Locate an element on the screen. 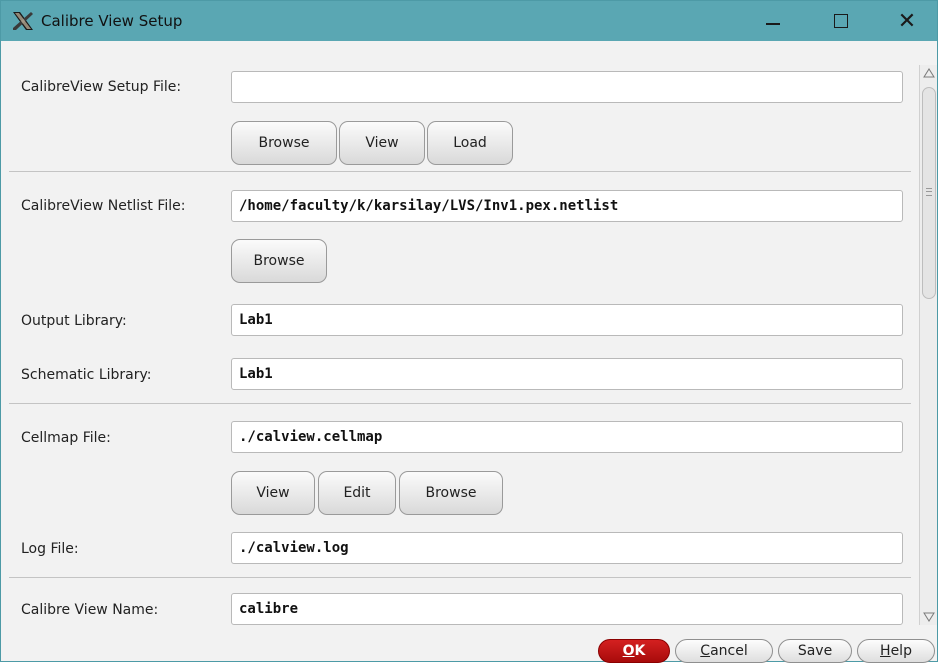 This screenshot has width=938, height=663. setup-view-button: View is located at coordinates (382, 143).